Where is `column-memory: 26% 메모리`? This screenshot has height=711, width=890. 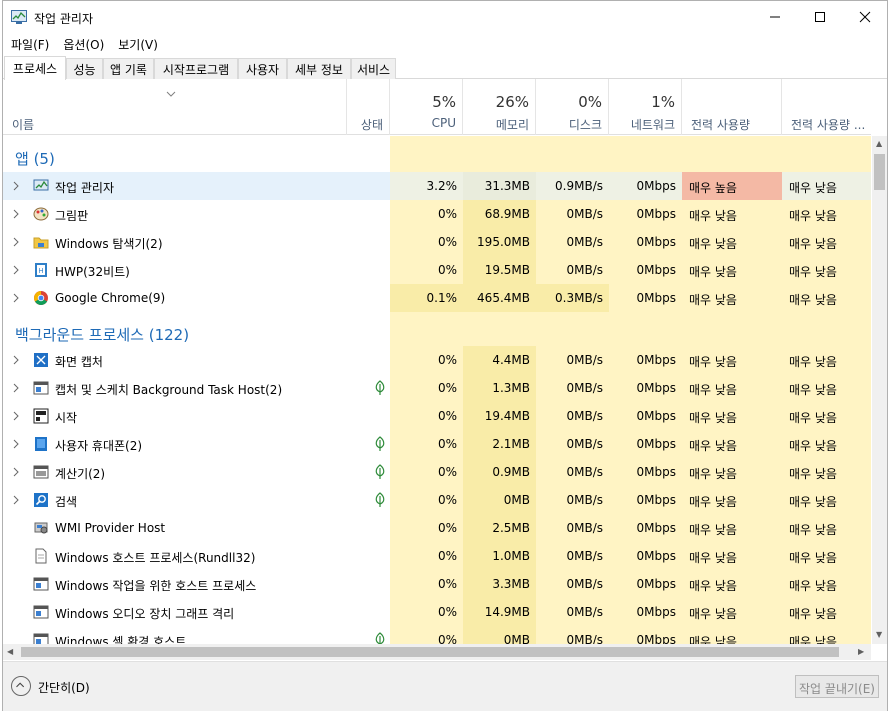
column-memory: 26% 메모리 is located at coordinates (499, 107).